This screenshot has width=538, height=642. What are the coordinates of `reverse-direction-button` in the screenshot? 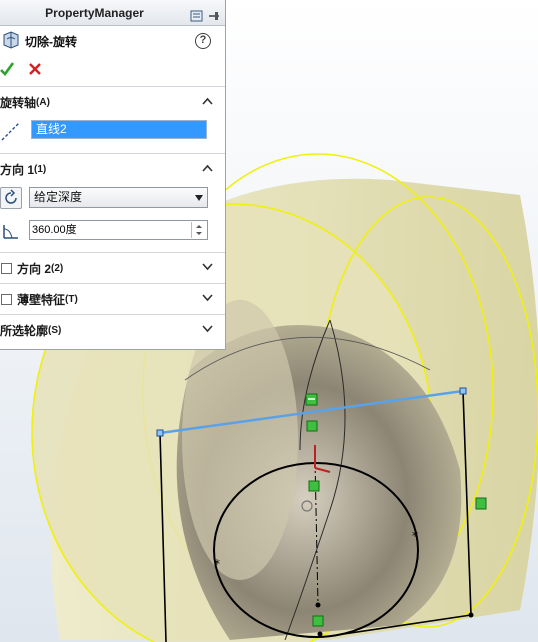 It's located at (11, 198).